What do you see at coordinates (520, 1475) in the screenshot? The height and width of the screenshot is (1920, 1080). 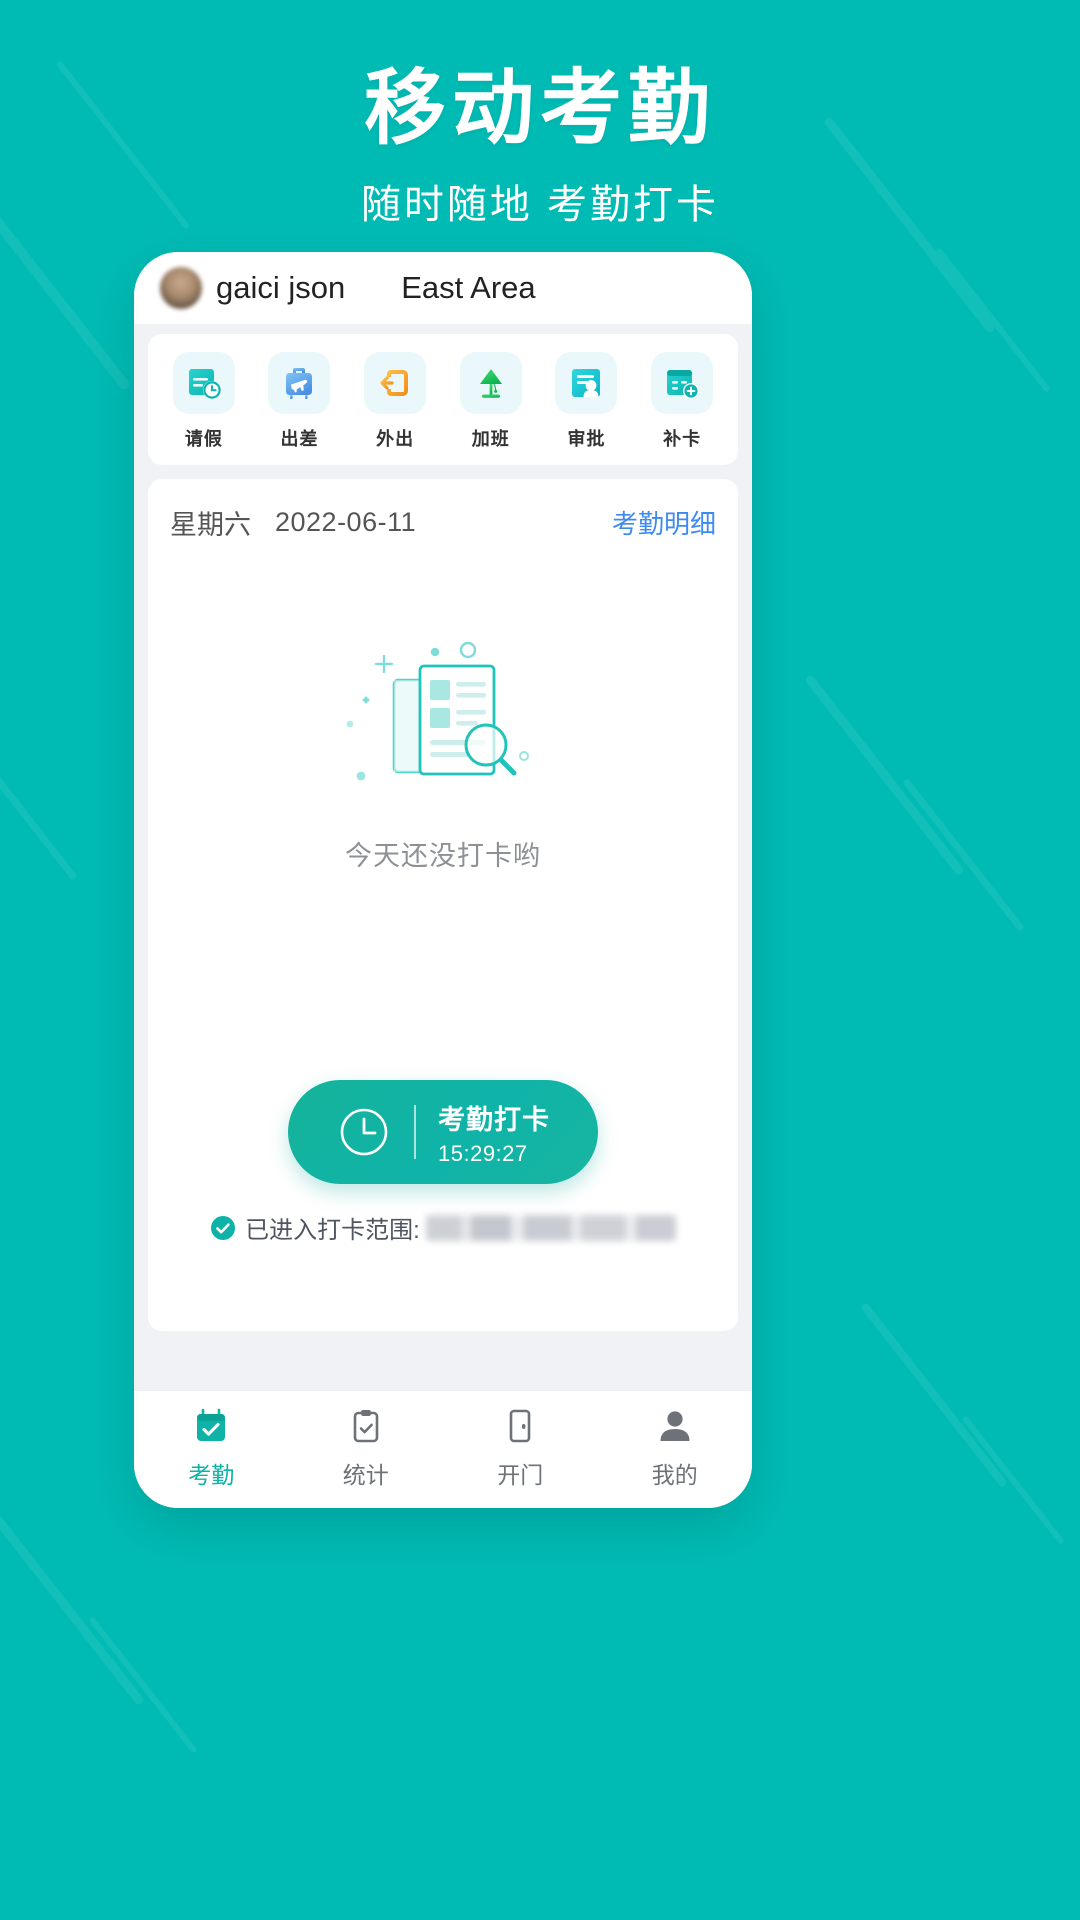 I see `tab-label: 开门` at bounding box center [520, 1475].